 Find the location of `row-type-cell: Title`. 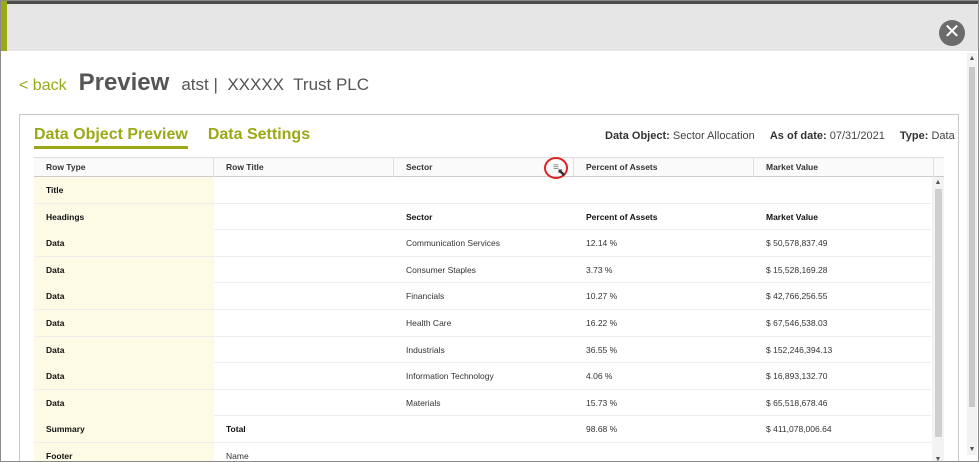

row-type-cell: Title is located at coordinates (124, 190).